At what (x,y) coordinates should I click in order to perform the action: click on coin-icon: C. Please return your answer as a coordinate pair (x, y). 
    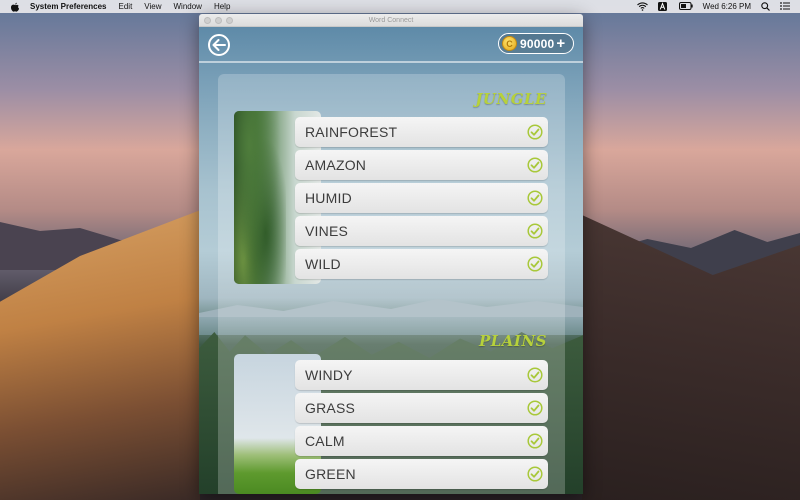
    Looking at the image, I should click on (509, 43).